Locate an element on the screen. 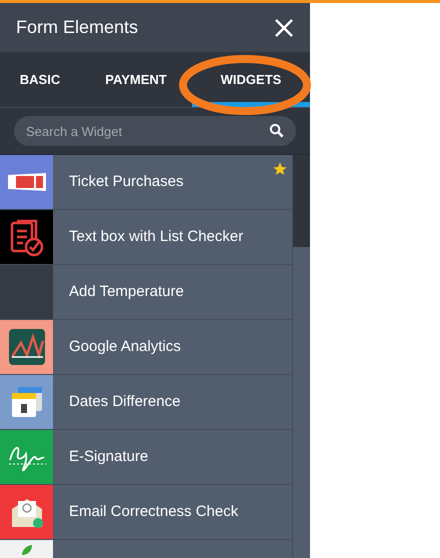  widget-item: Add Temperature is located at coordinates (146, 292).